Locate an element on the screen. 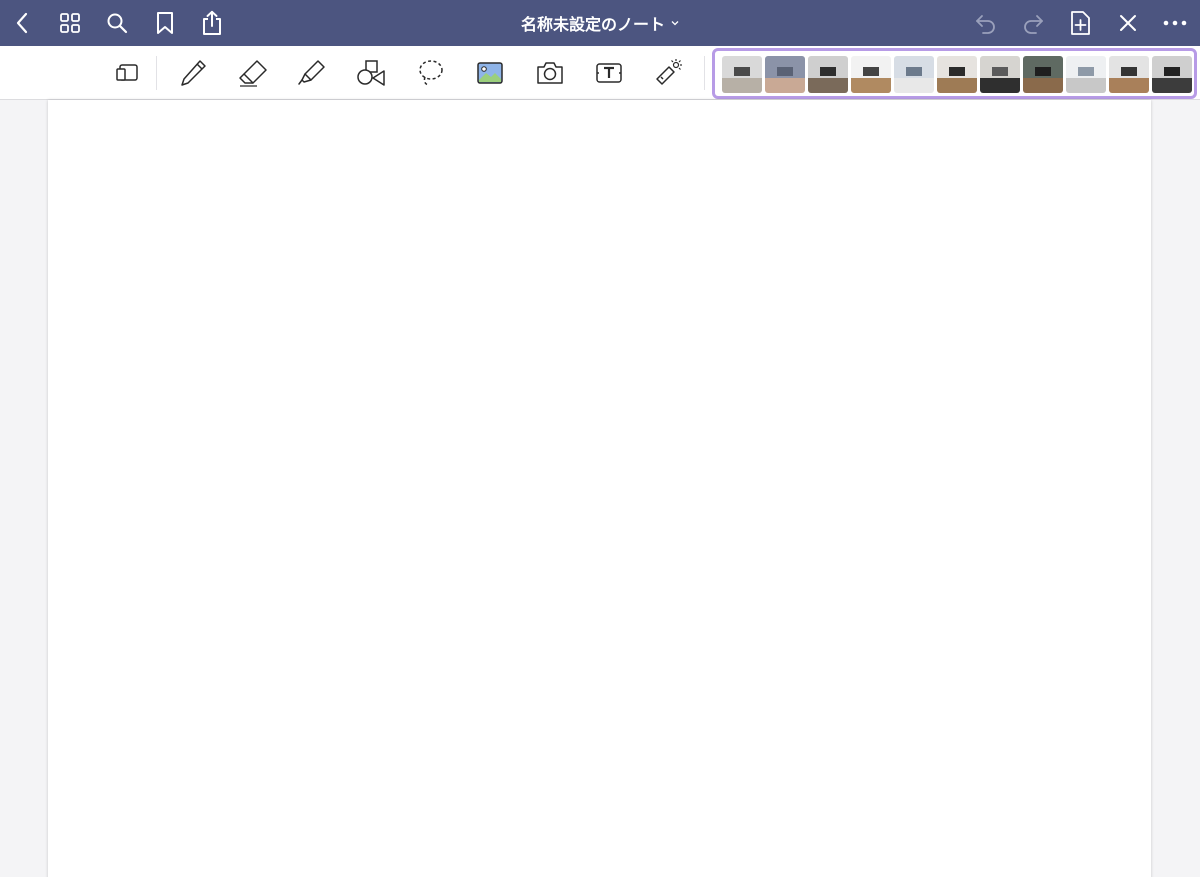  close-button is located at coordinates (1128, 23).